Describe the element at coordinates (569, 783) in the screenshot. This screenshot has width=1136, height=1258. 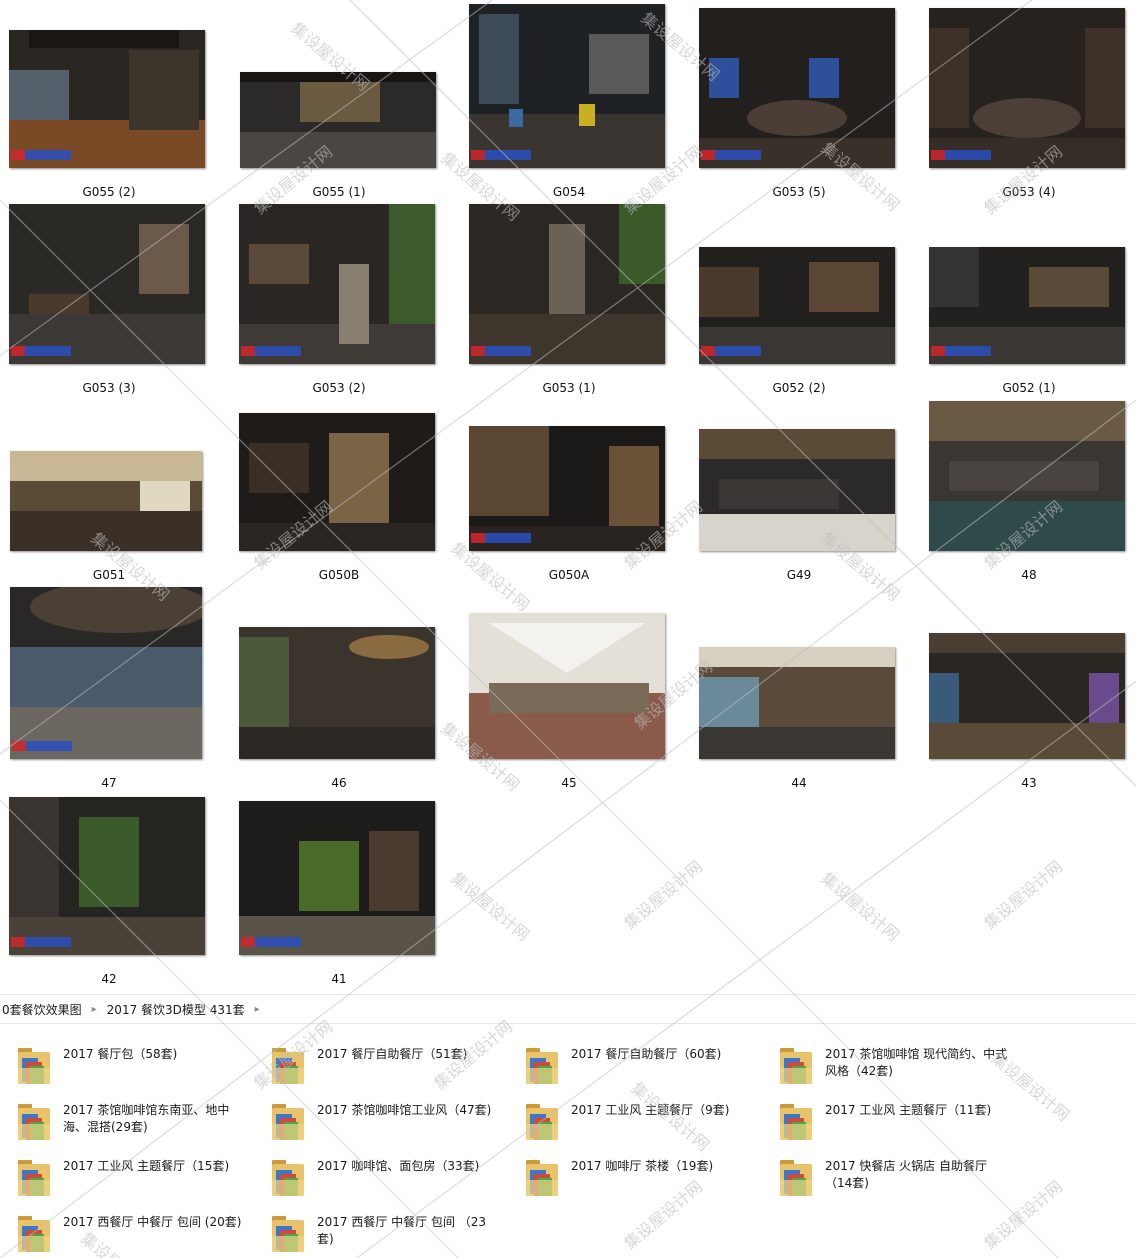
I see `thumbnail-label: 45` at that location.